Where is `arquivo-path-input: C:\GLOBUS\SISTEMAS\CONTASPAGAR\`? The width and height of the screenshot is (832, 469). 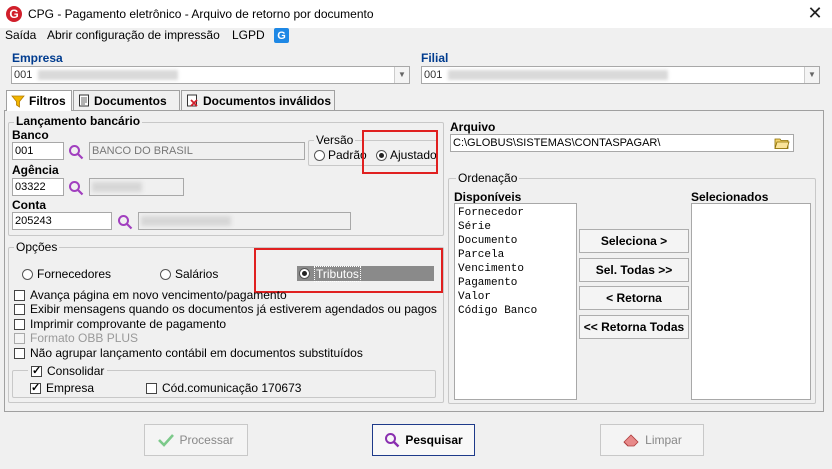 arquivo-path-input: C:\GLOBUS\SISTEMAS\CONTASPAGAR\ is located at coordinates (622, 143).